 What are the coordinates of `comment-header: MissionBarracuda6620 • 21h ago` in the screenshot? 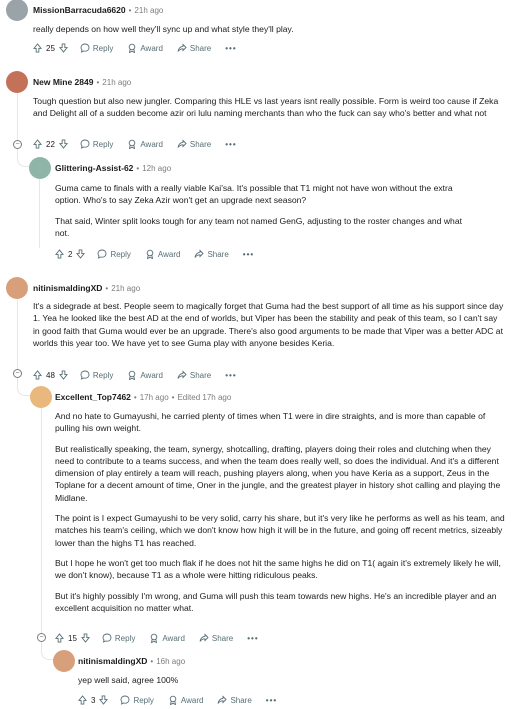 It's located at (98, 10).